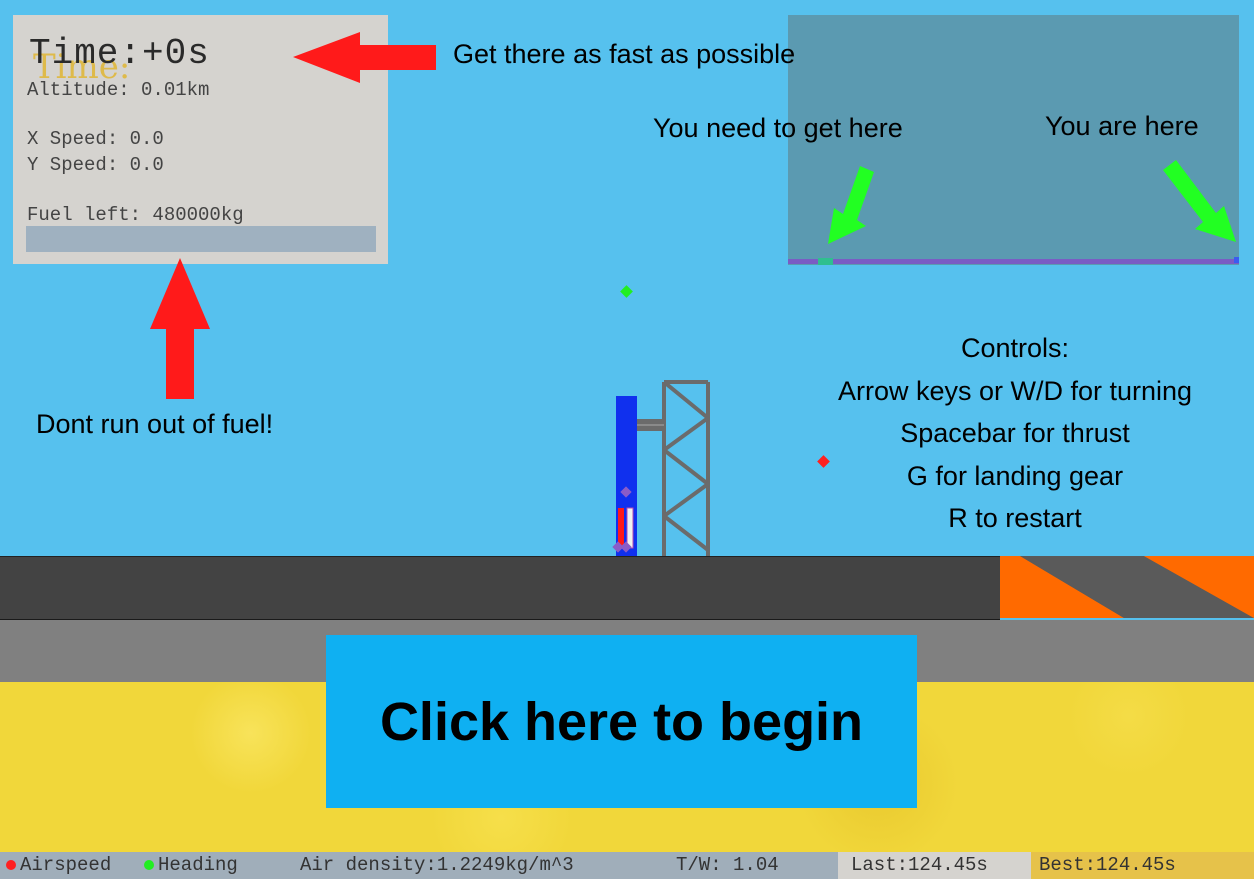 The height and width of the screenshot is (879, 1254). I want to click on heading-dot-icon, so click(149, 864).